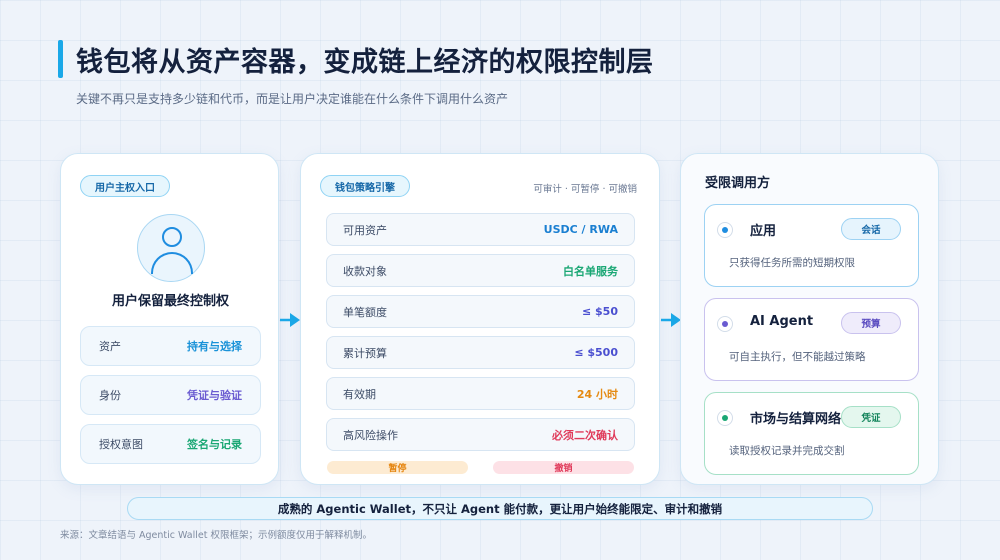 This screenshot has width=1000, height=560. What do you see at coordinates (171, 248) in the screenshot?
I see `user-avatar-icon` at bounding box center [171, 248].